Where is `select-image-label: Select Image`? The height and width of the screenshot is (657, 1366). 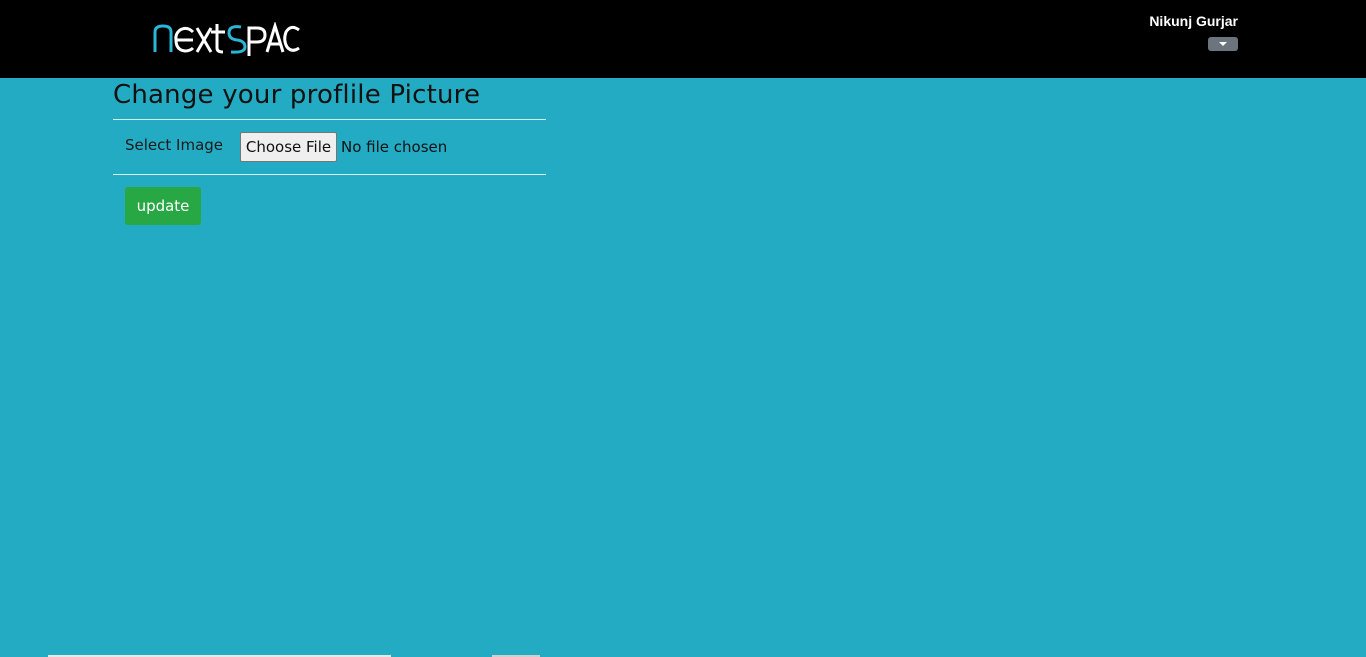
select-image-label: Select Image is located at coordinates (174, 145).